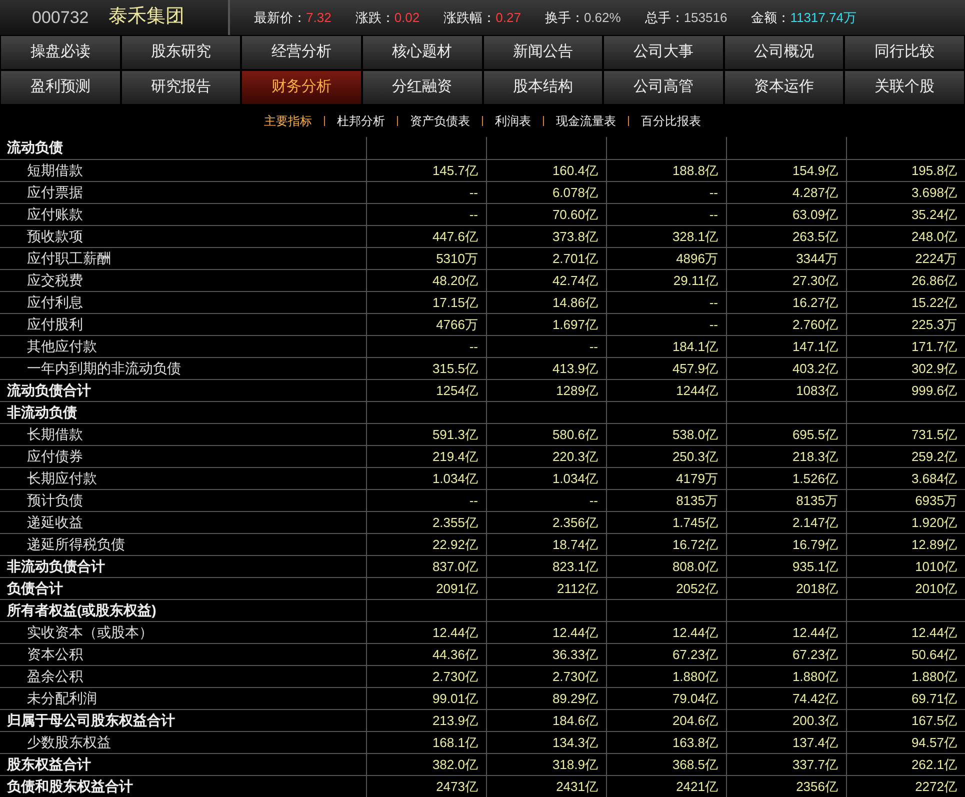  I want to click on nav-tab: 股东研究, so click(181, 52).